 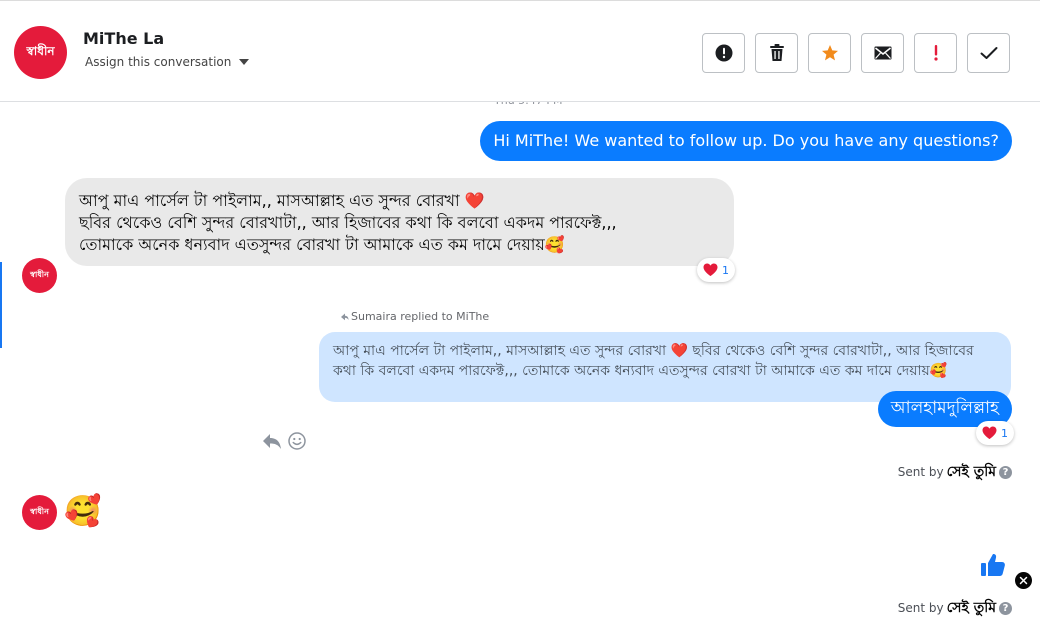 I want to click on assign-conversation-dropdown: Assign this conversation, so click(x=167, y=62).